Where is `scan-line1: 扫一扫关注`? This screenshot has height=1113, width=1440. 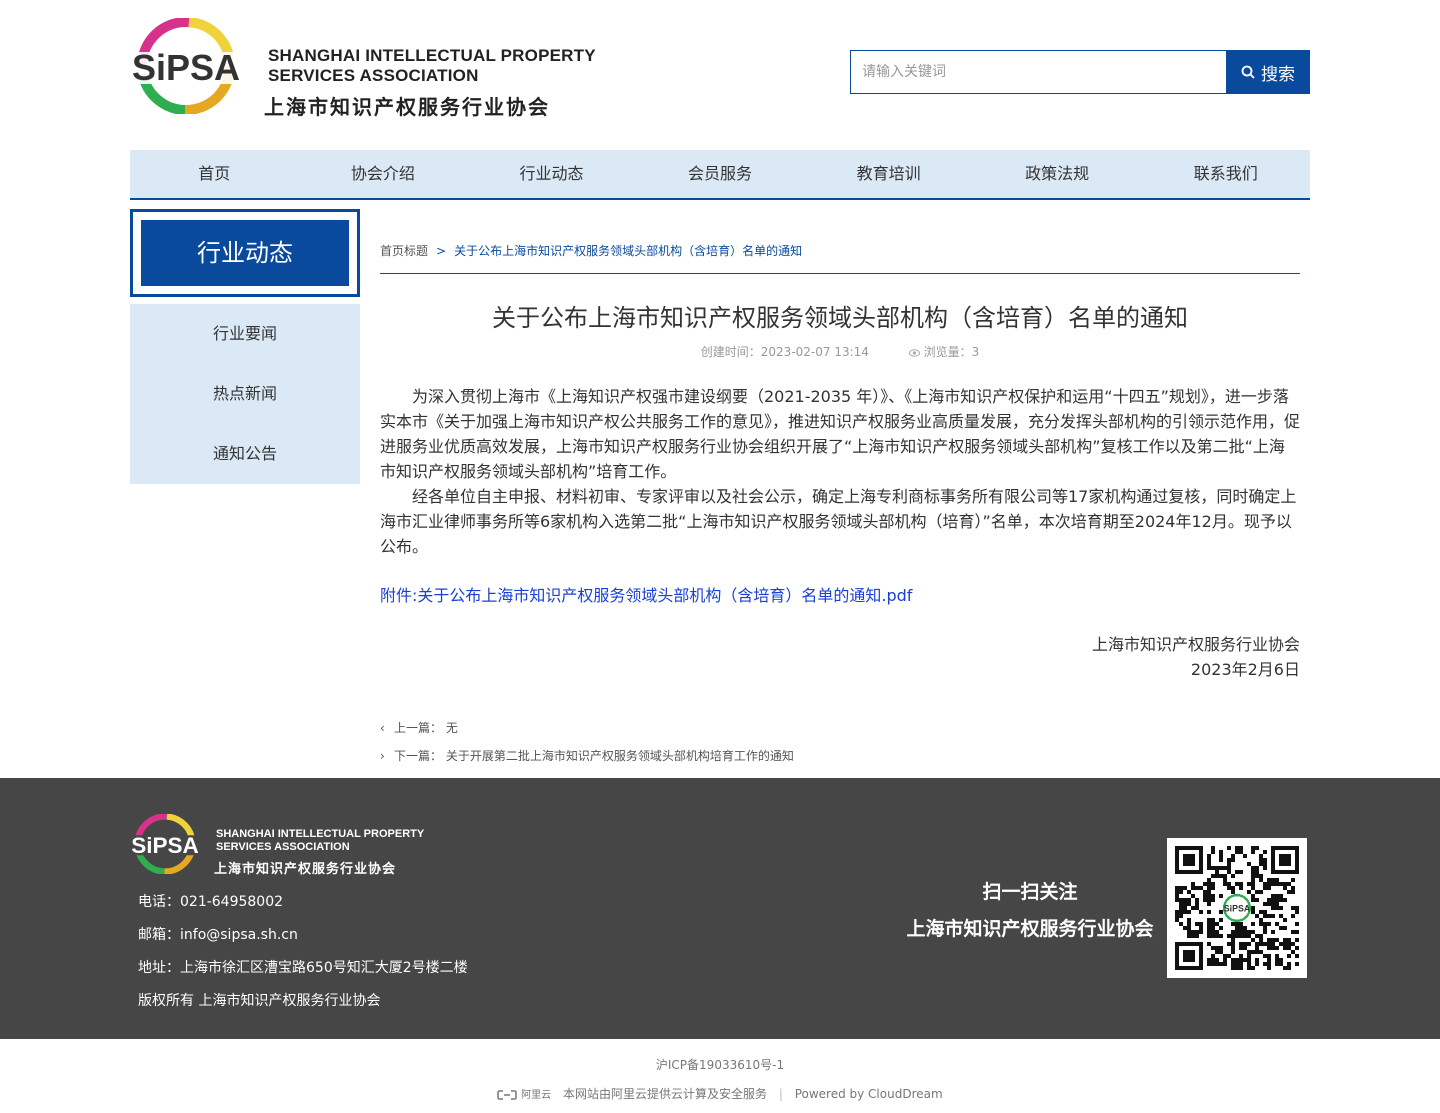 scan-line1: 扫一扫关注 is located at coordinates (1030, 892).